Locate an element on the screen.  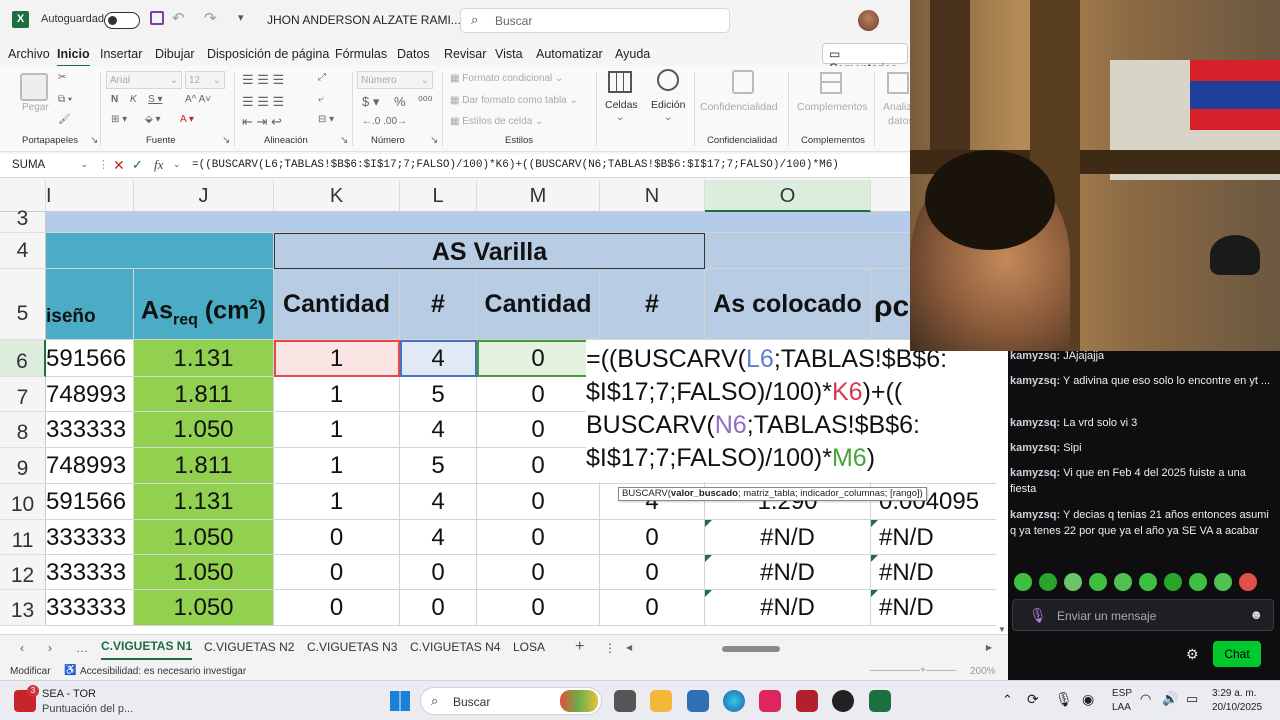
file-explorer-icon is located at coordinates (661, 701).